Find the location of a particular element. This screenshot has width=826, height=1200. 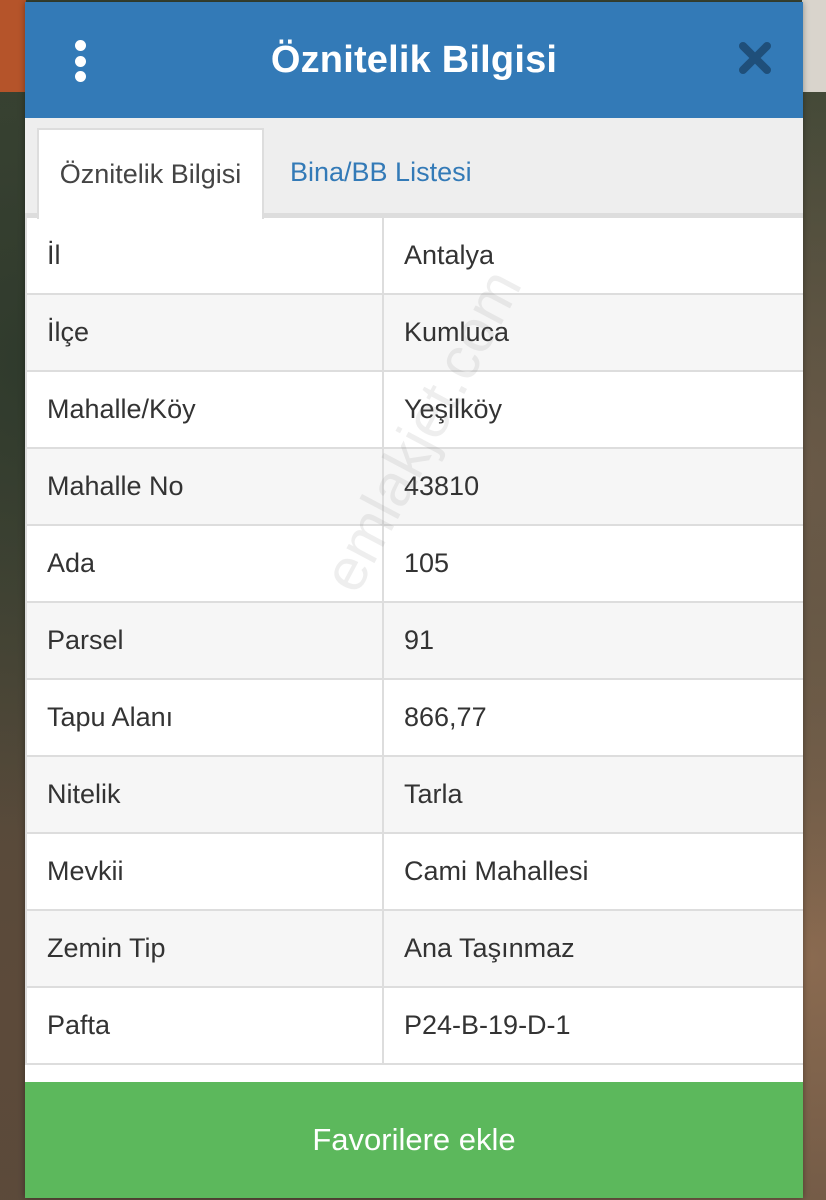

attribute-value: 91 is located at coordinates (592, 640).